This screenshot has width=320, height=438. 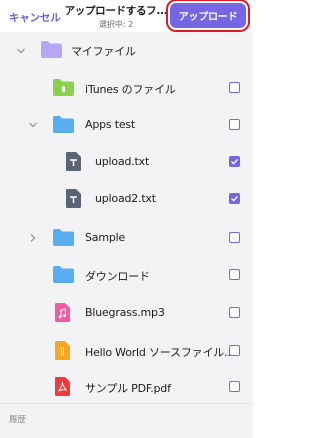 I want to click on list-item: Bluegrass.mp3, so click(x=126, y=312).